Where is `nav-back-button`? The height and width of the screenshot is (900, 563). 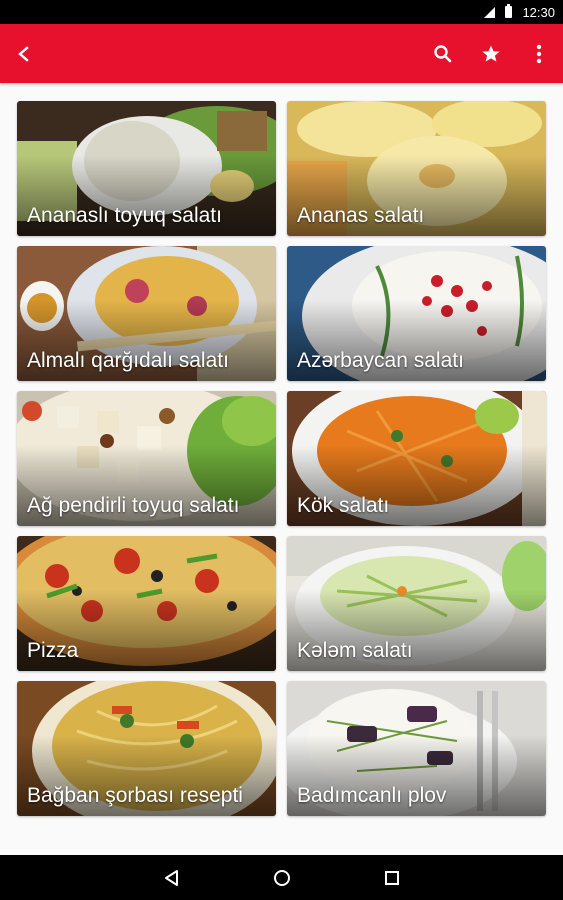
nav-back-button is located at coordinates (172, 878).